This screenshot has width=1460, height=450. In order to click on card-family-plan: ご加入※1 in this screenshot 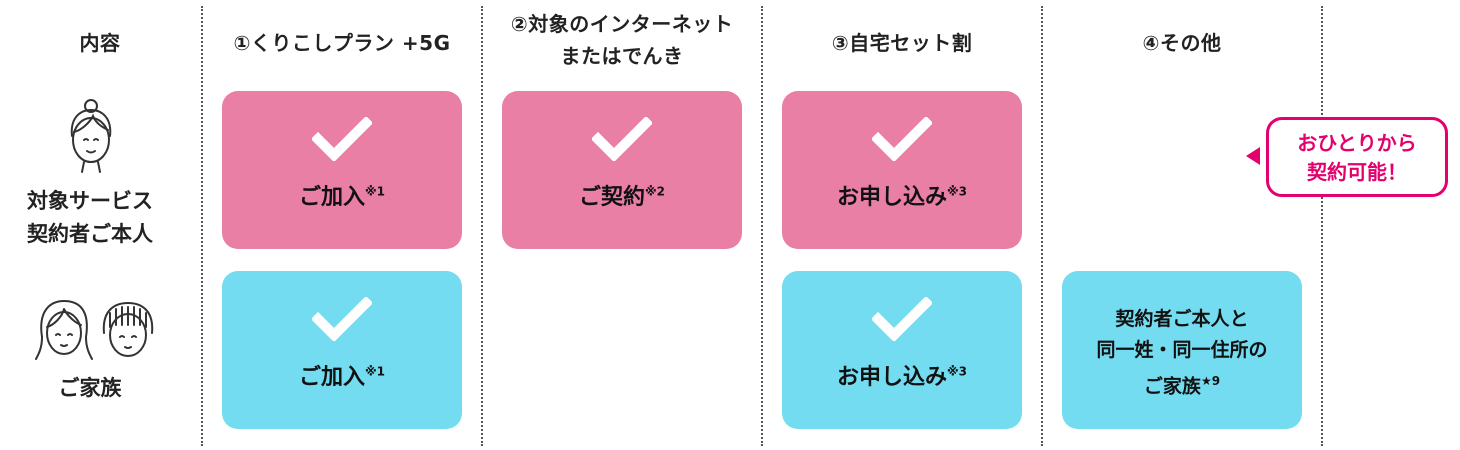, I will do `click(342, 350)`.